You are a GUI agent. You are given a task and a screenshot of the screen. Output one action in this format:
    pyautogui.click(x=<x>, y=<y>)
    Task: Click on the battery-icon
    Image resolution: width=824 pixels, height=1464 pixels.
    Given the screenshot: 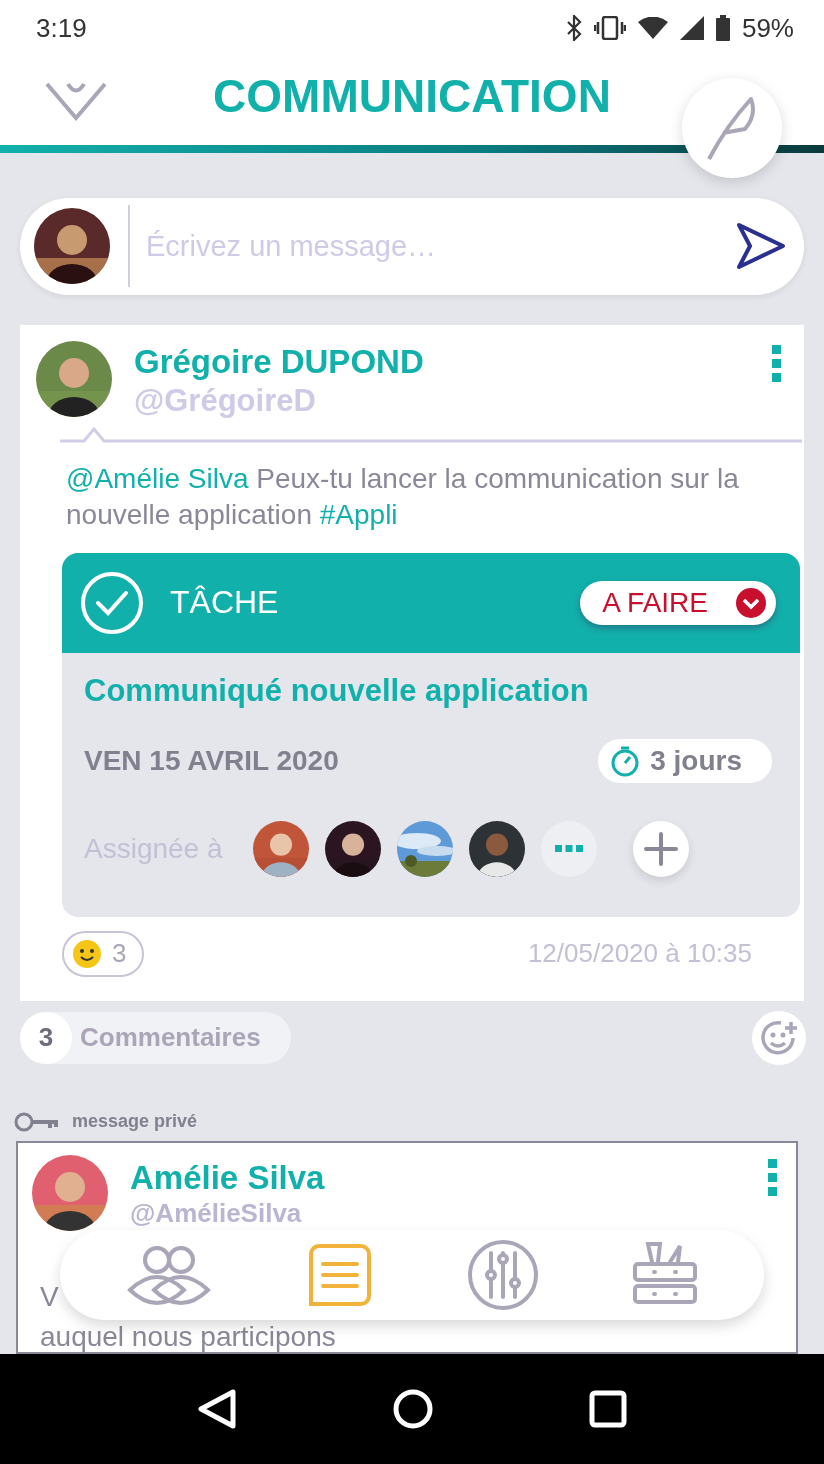 What is the action you would take?
    pyautogui.click(x=722, y=28)
    